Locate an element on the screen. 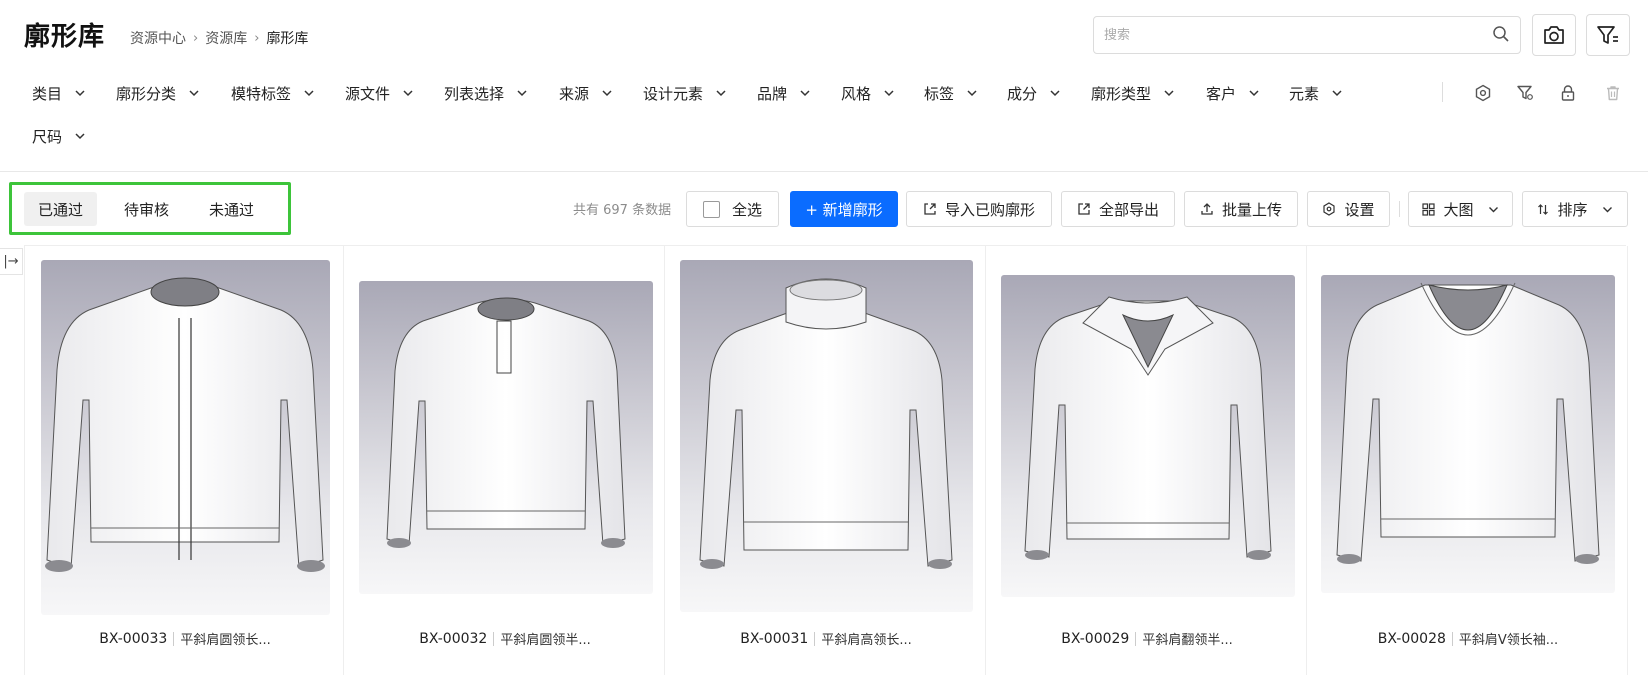 This screenshot has height=675, width=1648. filter-dropdown-model-tag: 模特标签 is located at coordinates (273, 93).